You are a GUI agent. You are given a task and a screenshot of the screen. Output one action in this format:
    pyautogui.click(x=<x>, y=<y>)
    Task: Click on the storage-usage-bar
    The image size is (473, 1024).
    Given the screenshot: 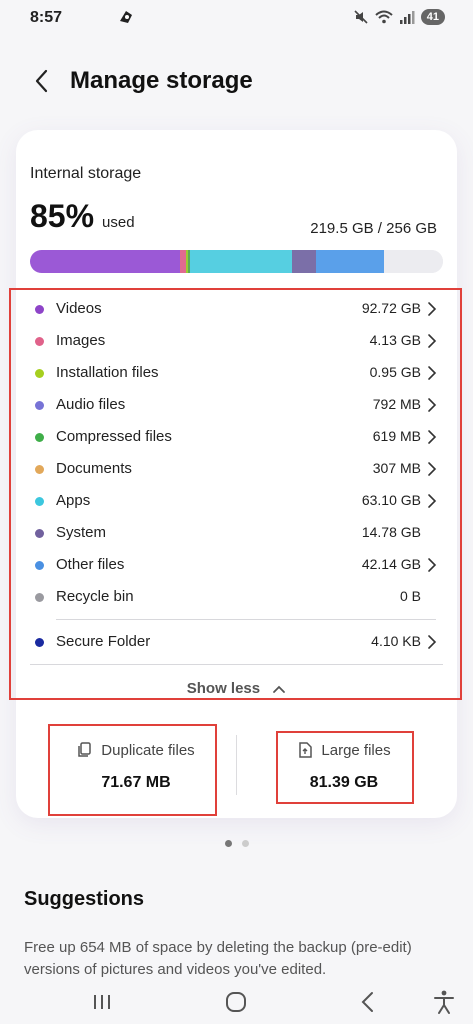 What is the action you would take?
    pyautogui.click(x=236, y=261)
    